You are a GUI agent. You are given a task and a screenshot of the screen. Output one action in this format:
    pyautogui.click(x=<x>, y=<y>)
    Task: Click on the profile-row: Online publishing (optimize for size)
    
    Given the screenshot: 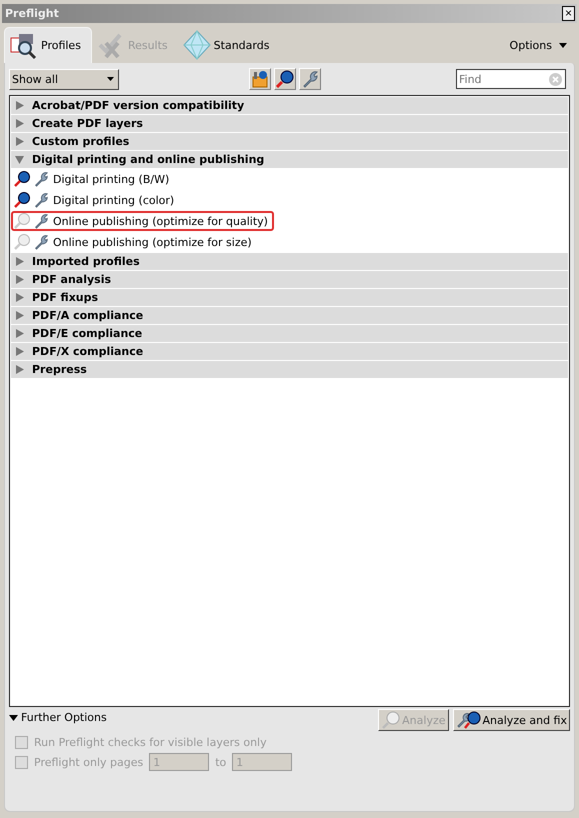 What is the action you would take?
    pyautogui.click(x=134, y=242)
    